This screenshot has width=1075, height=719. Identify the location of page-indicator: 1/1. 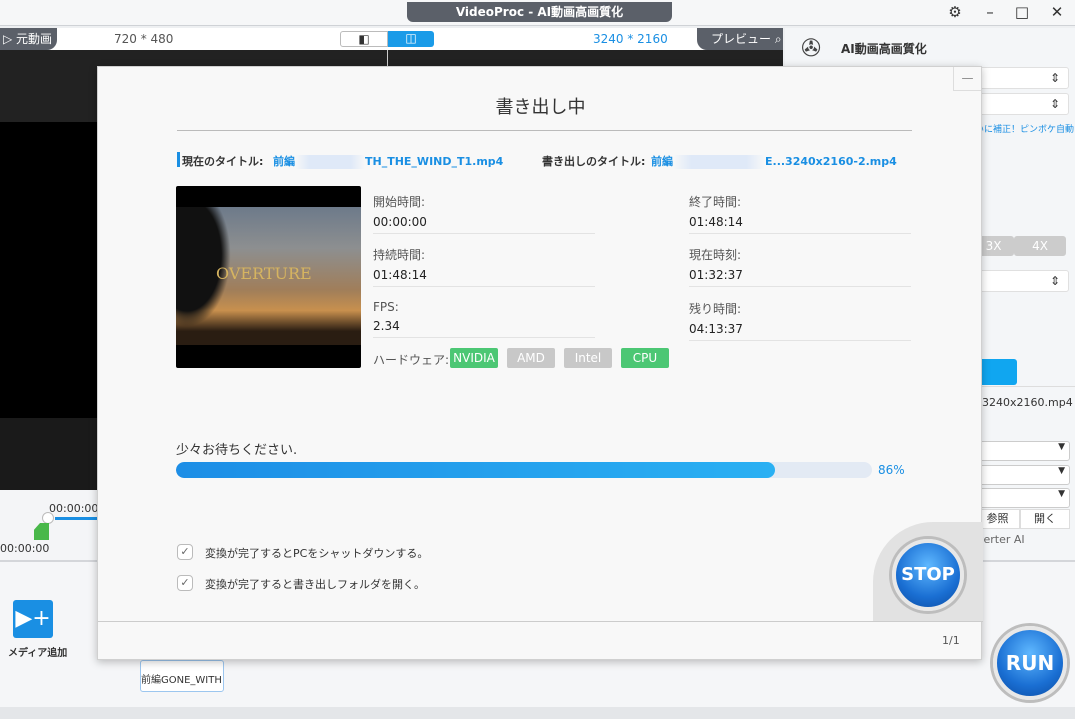
(951, 640).